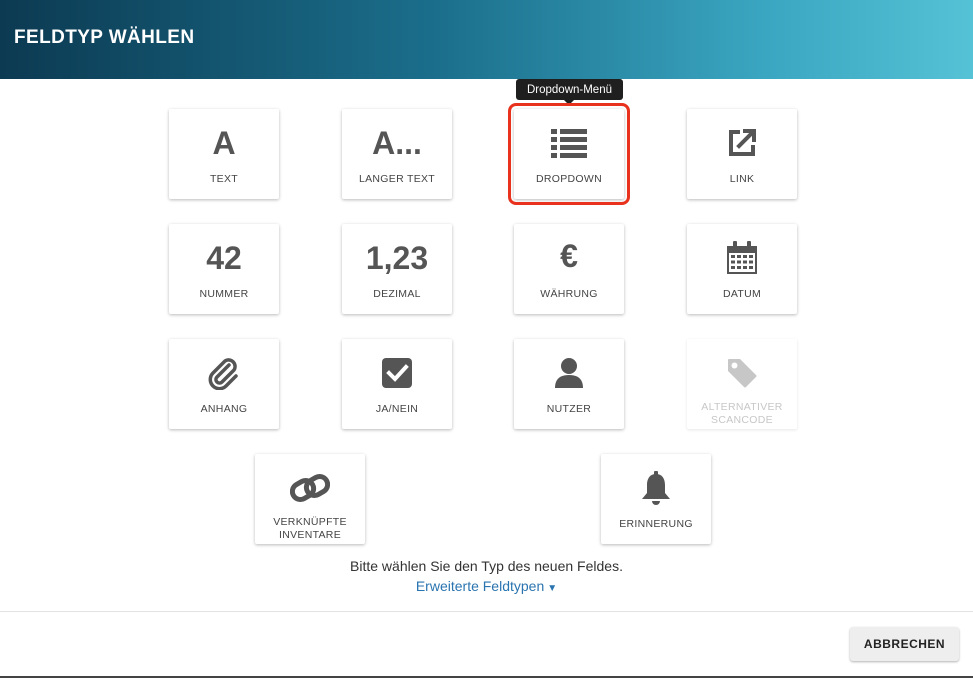  I want to click on field-type-label: DATUM, so click(742, 294).